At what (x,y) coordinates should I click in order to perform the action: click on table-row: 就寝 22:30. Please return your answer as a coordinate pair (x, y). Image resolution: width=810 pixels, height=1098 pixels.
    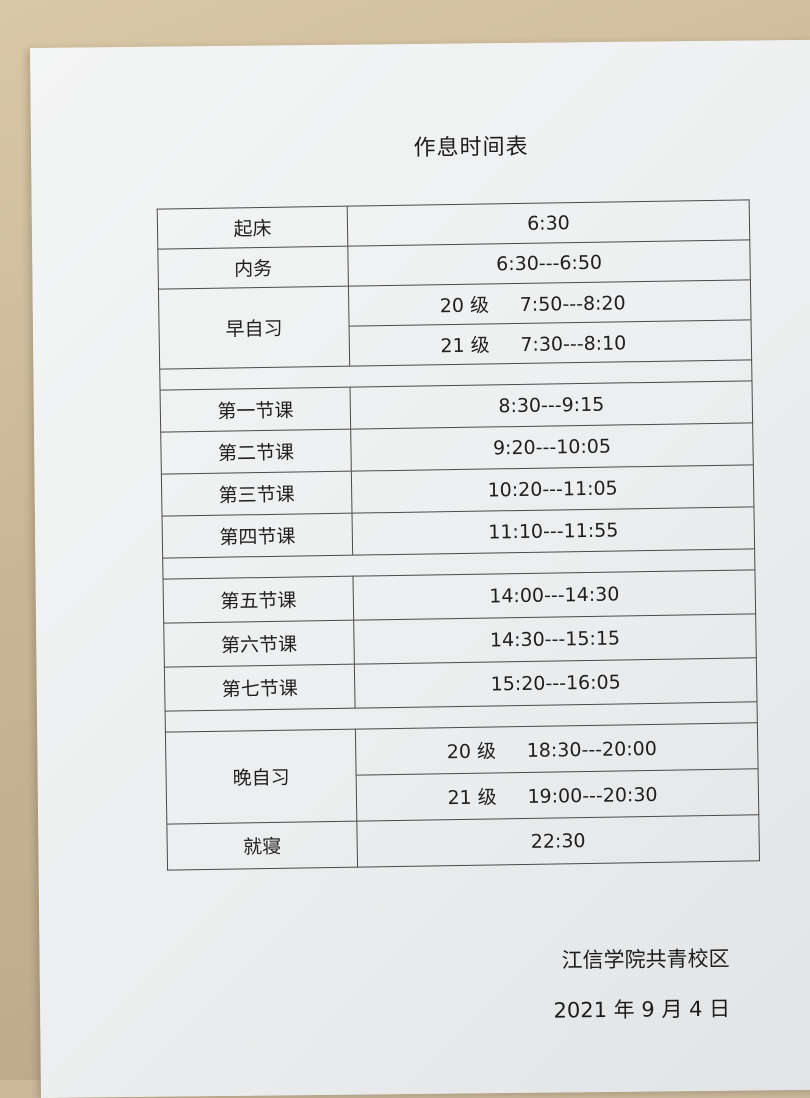
    Looking at the image, I should click on (463, 842).